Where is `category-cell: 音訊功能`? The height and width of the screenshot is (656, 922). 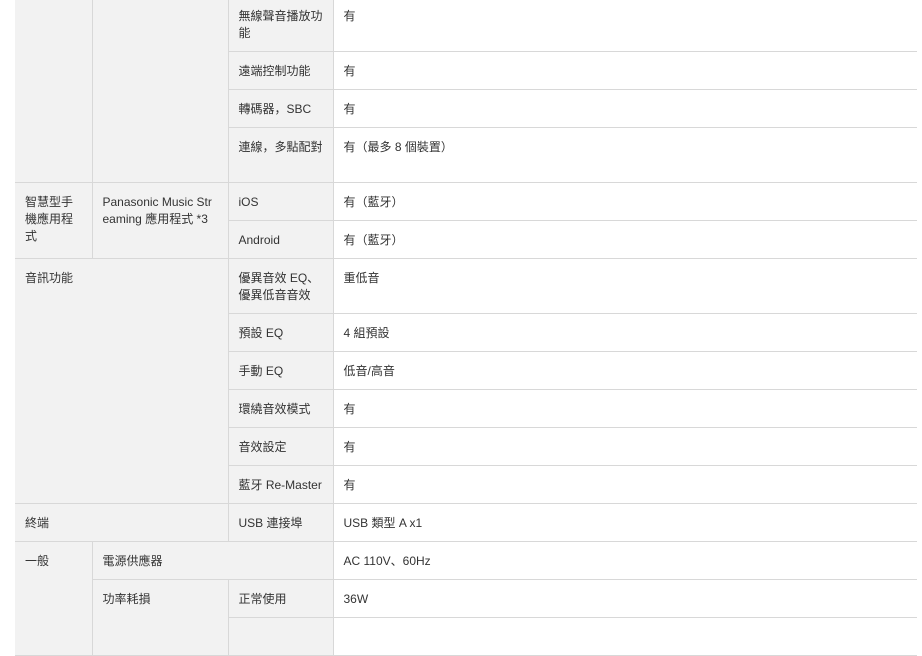 category-cell: 音訊功能 is located at coordinates (122, 381).